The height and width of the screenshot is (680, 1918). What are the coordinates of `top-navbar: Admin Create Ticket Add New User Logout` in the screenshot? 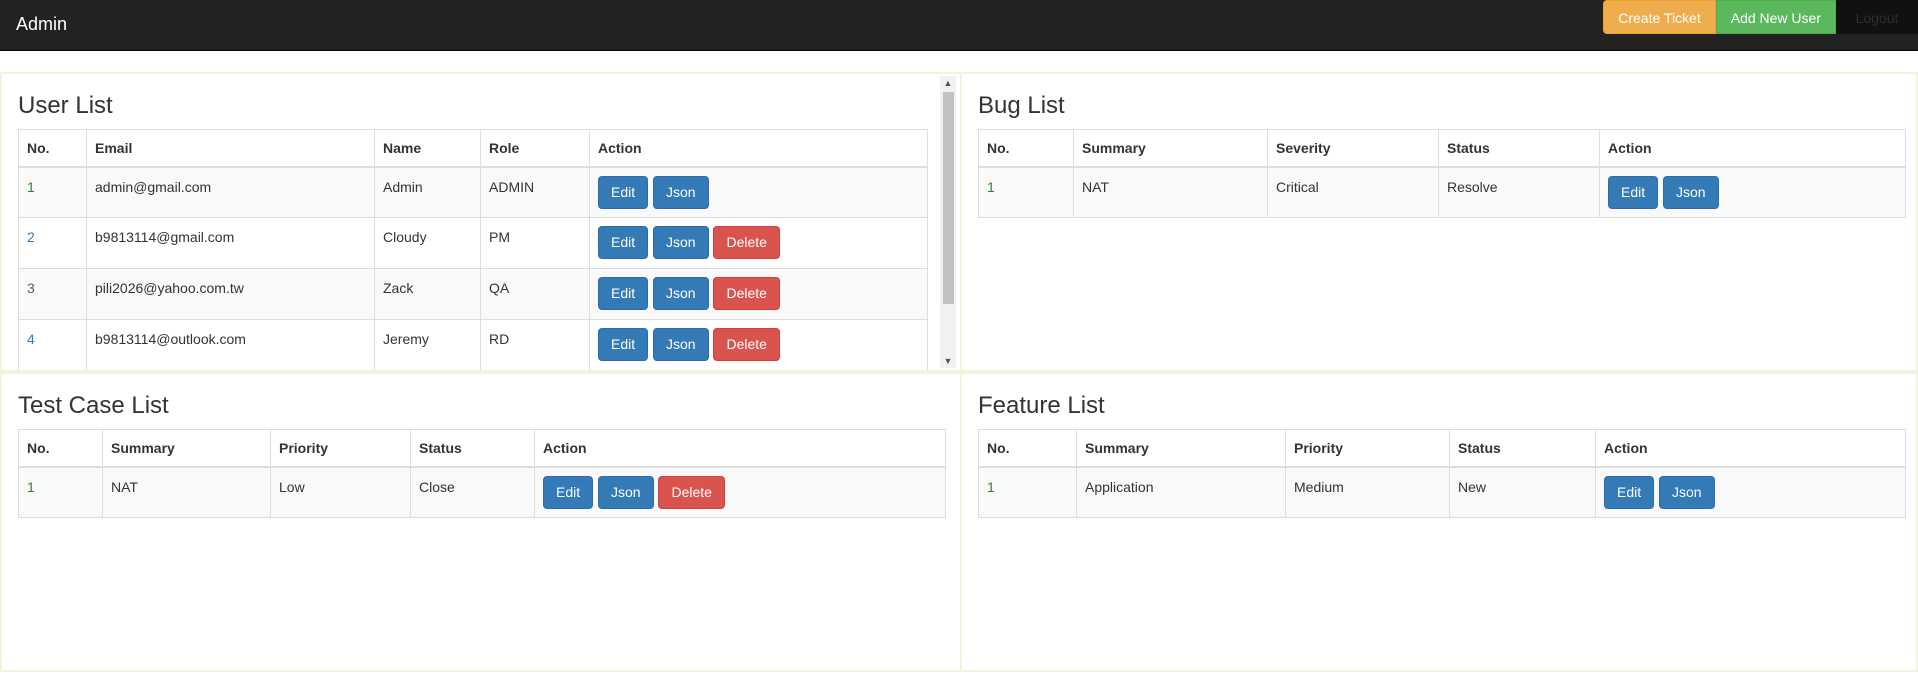 It's located at (959, 25).